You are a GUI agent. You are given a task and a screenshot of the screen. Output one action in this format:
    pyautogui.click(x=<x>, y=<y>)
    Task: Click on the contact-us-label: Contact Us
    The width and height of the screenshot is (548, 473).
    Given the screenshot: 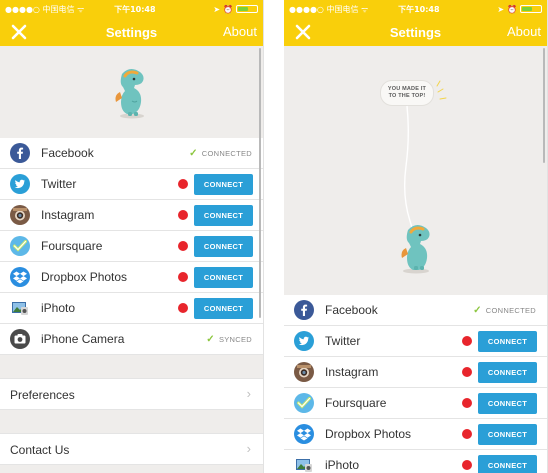 What is the action you would take?
    pyautogui.click(x=40, y=450)
    